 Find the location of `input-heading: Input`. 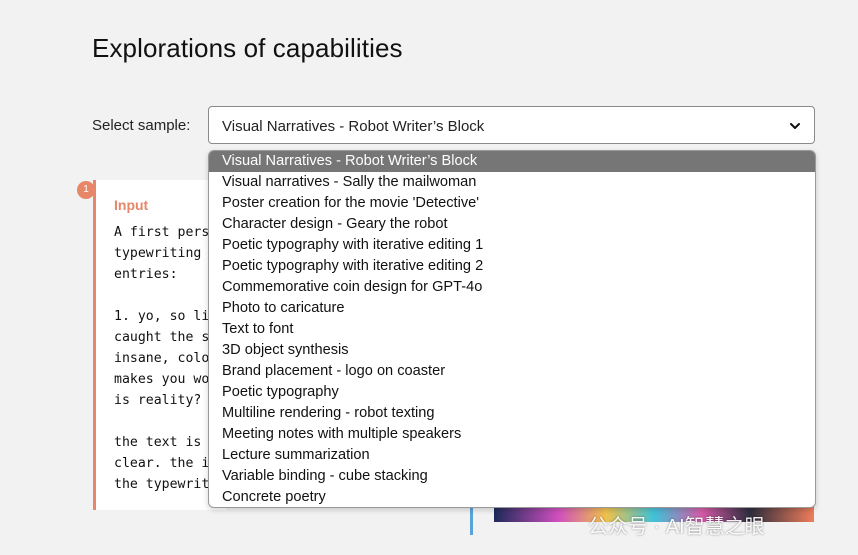

input-heading: Input is located at coordinates (131, 205).